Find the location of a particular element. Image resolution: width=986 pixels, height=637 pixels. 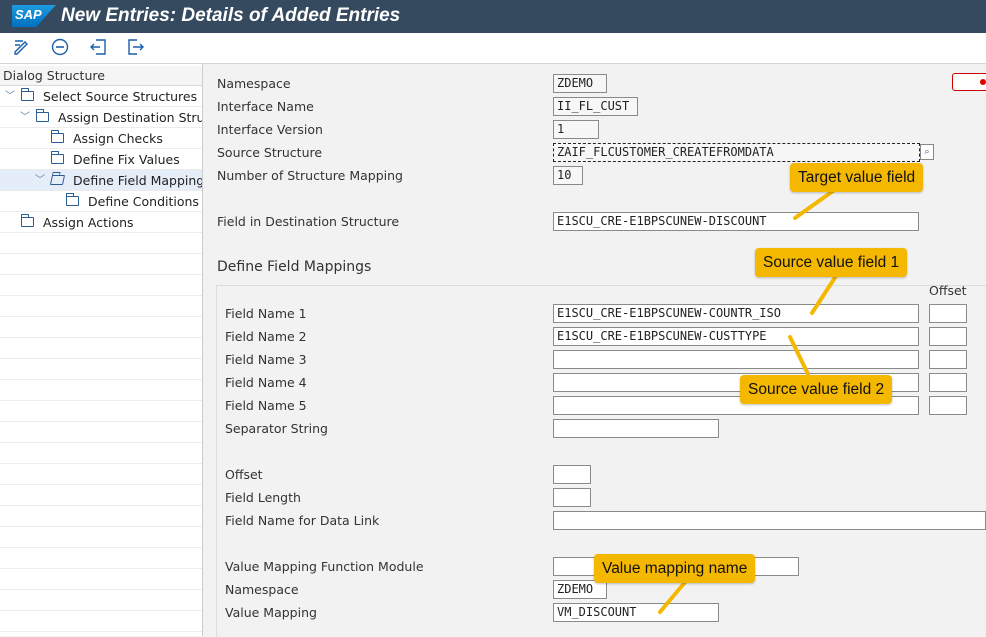

window-title: New Entries: Details of Added Entries is located at coordinates (231, 15).